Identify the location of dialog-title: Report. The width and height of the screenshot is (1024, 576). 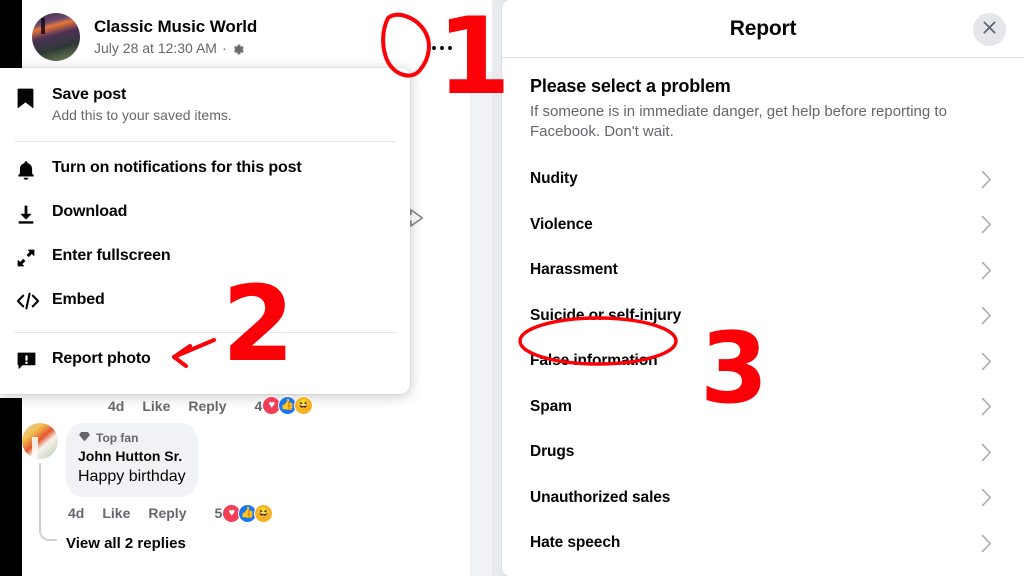
(763, 28).